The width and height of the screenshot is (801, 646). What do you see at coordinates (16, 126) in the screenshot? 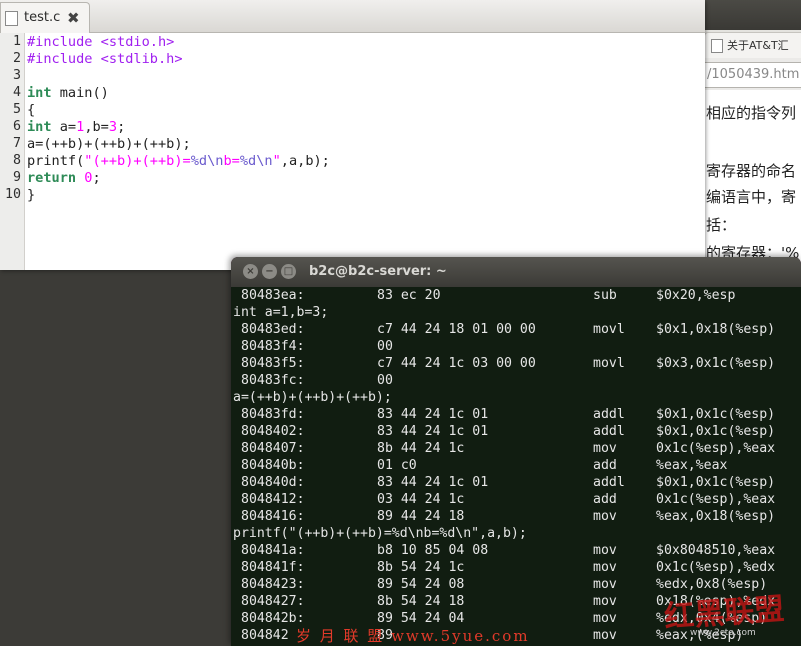
I see `line-number: 6` at bounding box center [16, 126].